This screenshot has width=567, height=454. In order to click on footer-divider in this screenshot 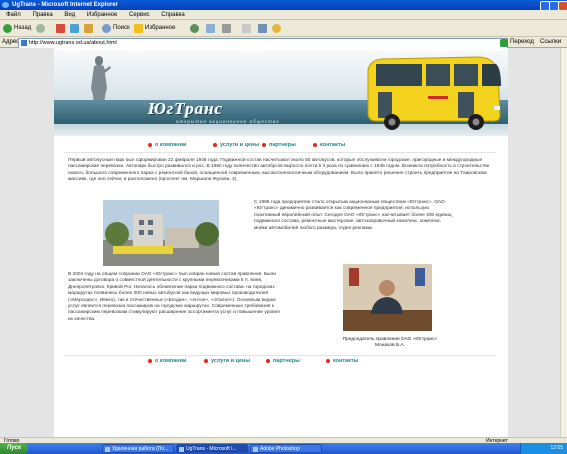, I will do `click(280, 355)`.